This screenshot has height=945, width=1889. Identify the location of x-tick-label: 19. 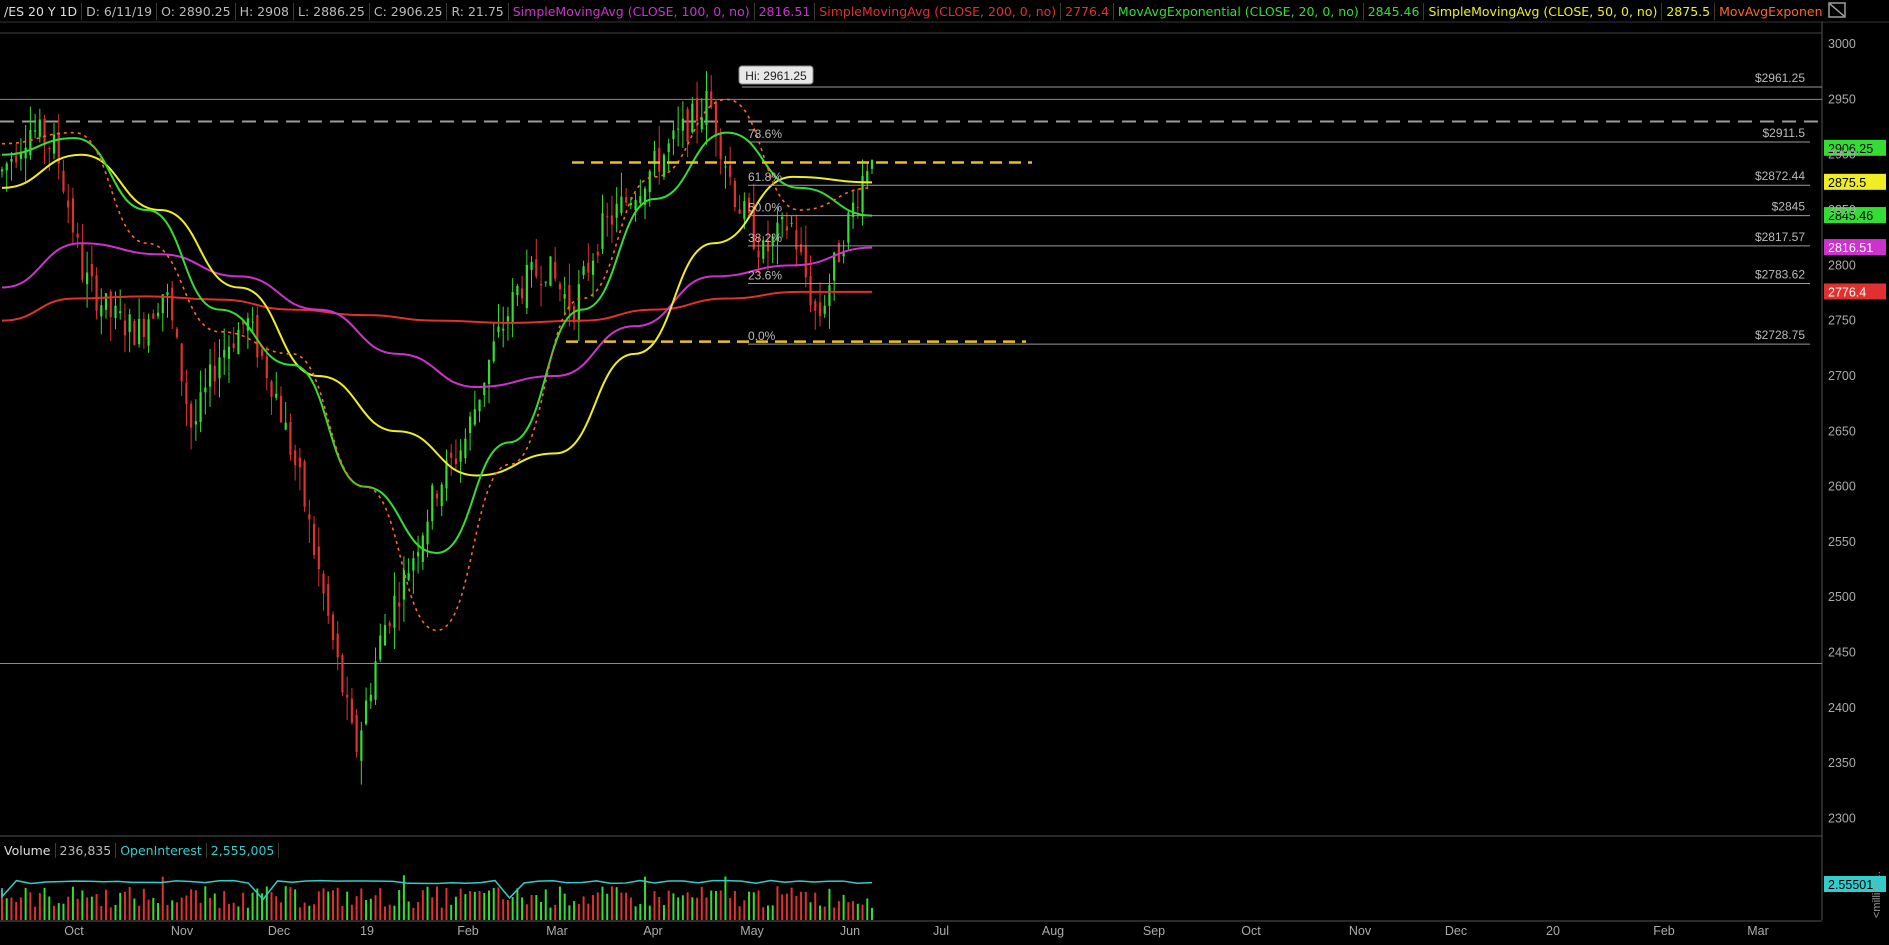
(367, 931).